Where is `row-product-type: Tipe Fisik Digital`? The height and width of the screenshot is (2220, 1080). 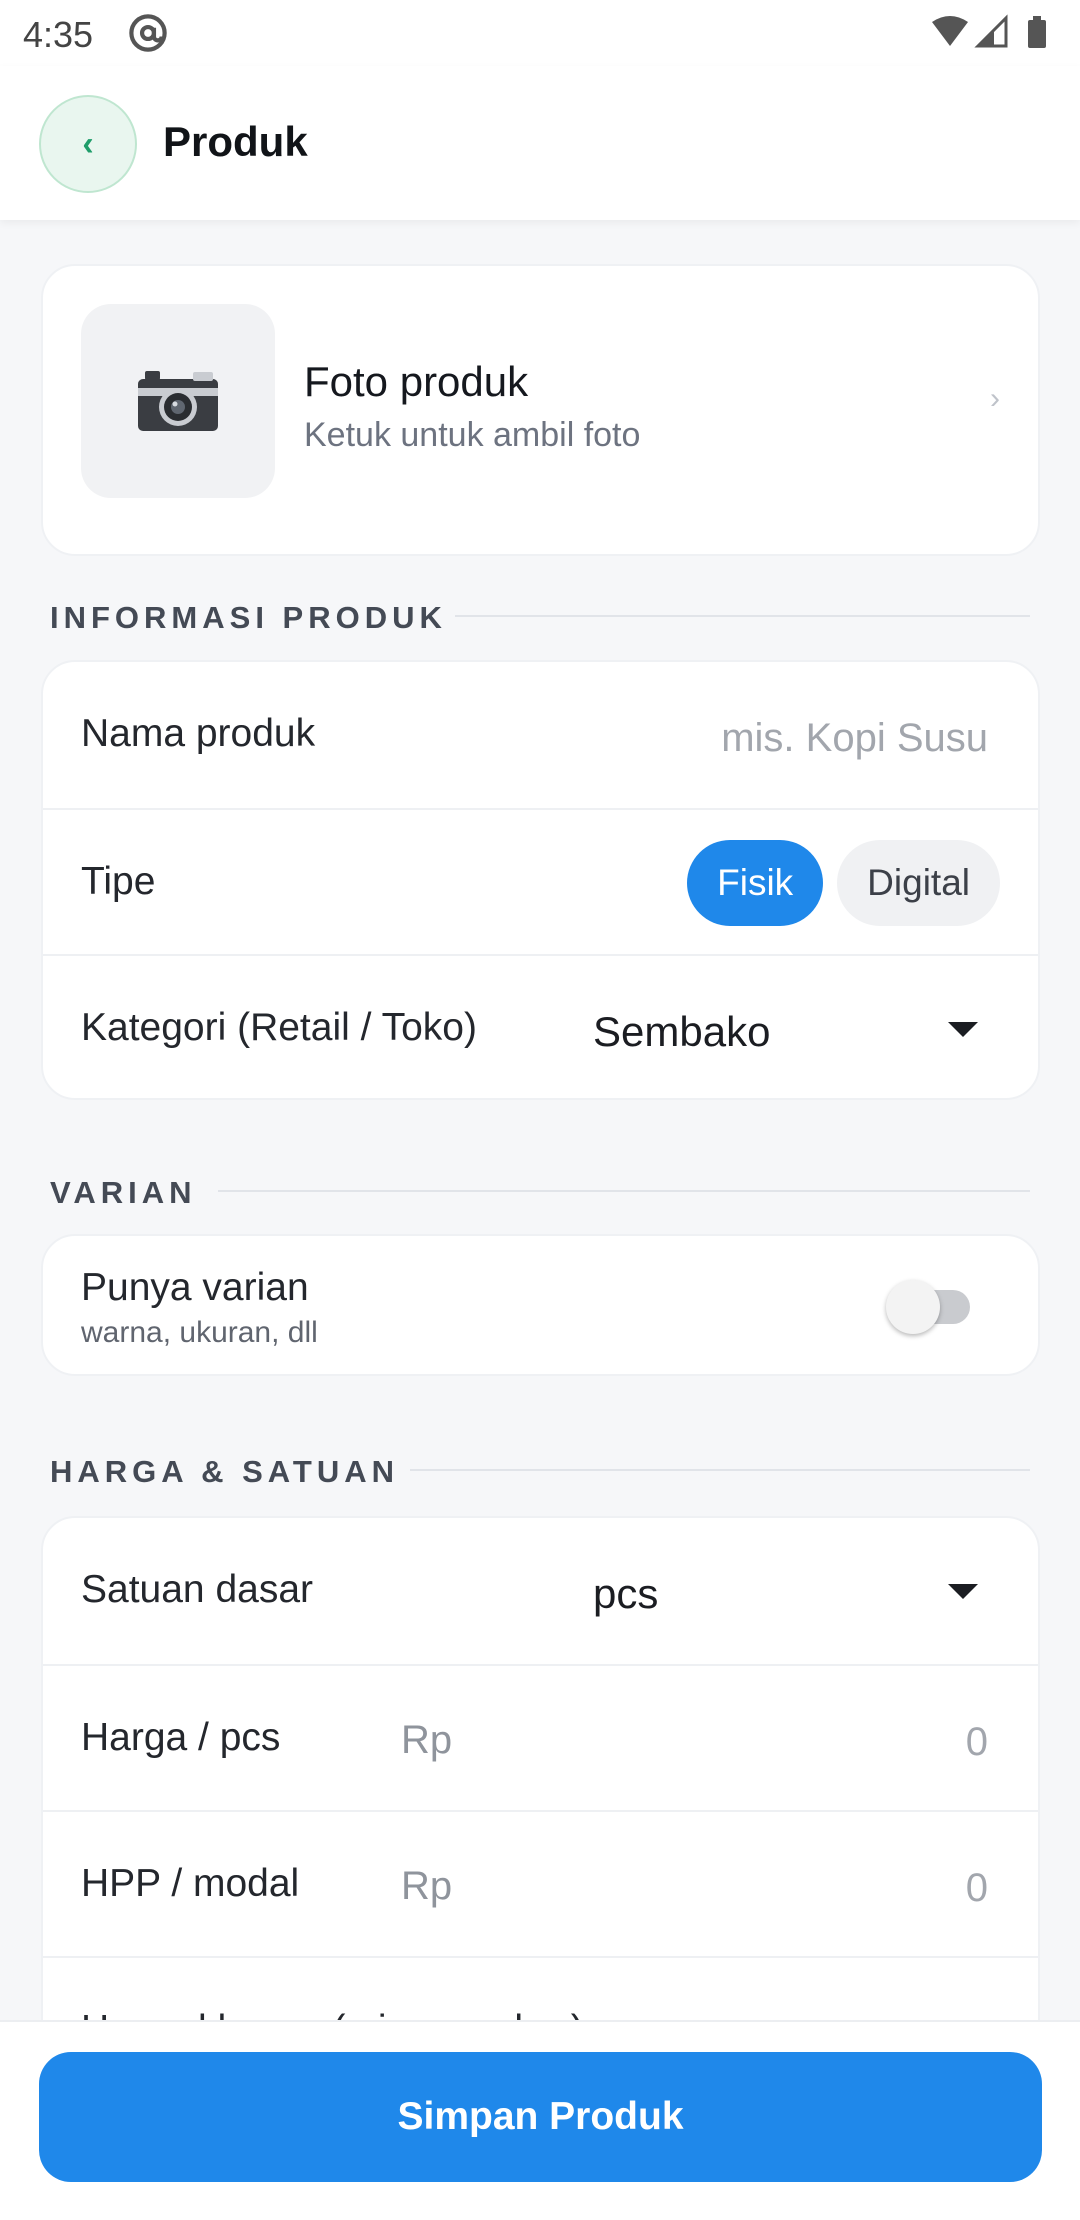
row-product-type: Tipe Fisik Digital is located at coordinates (540, 881).